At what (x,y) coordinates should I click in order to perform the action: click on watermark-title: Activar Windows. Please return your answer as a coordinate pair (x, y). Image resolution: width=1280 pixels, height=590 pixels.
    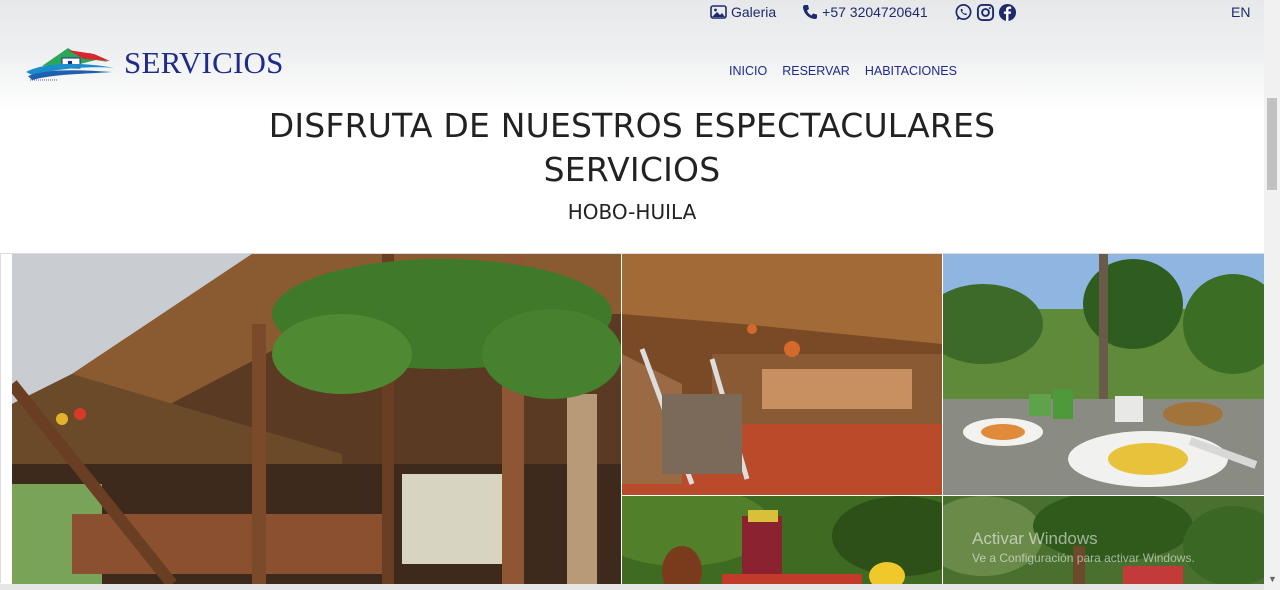
    Looking at the image, I should click on (1035, 538).